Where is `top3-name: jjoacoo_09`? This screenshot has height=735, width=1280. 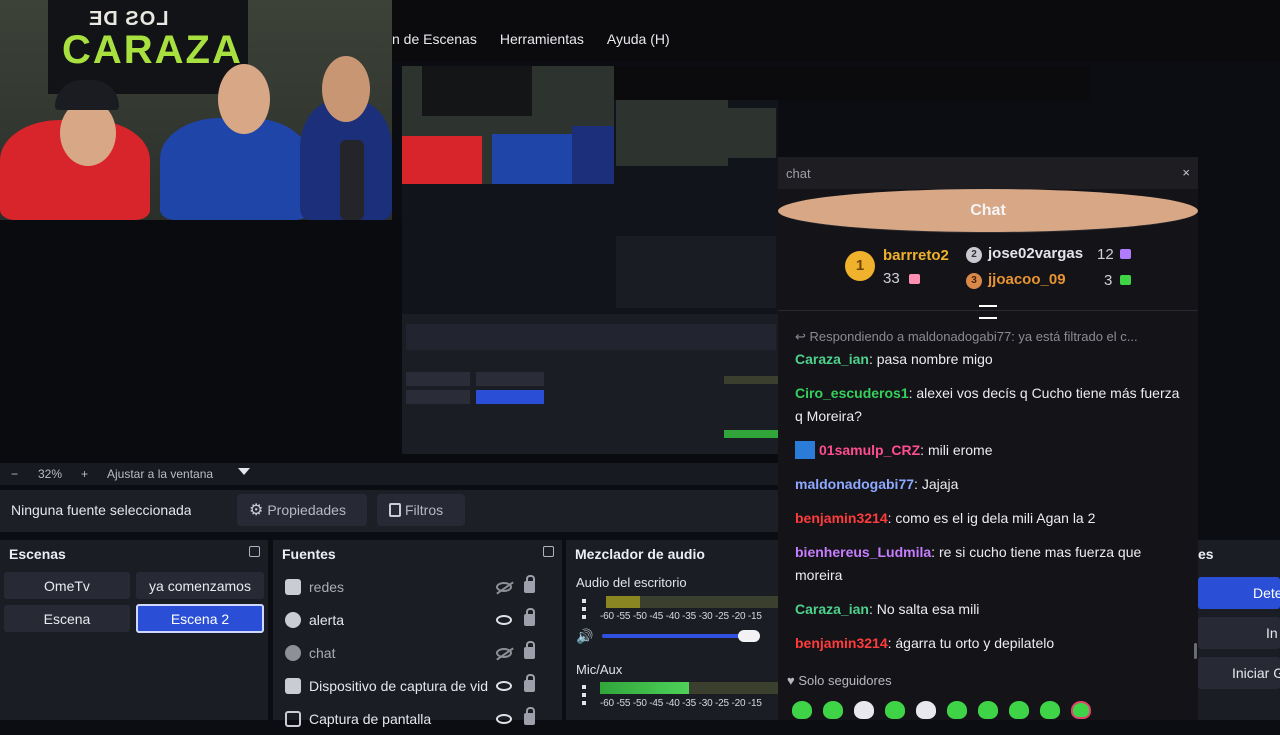
top3-name: jjoacoo_09 is located at coordinates (1027, 279).